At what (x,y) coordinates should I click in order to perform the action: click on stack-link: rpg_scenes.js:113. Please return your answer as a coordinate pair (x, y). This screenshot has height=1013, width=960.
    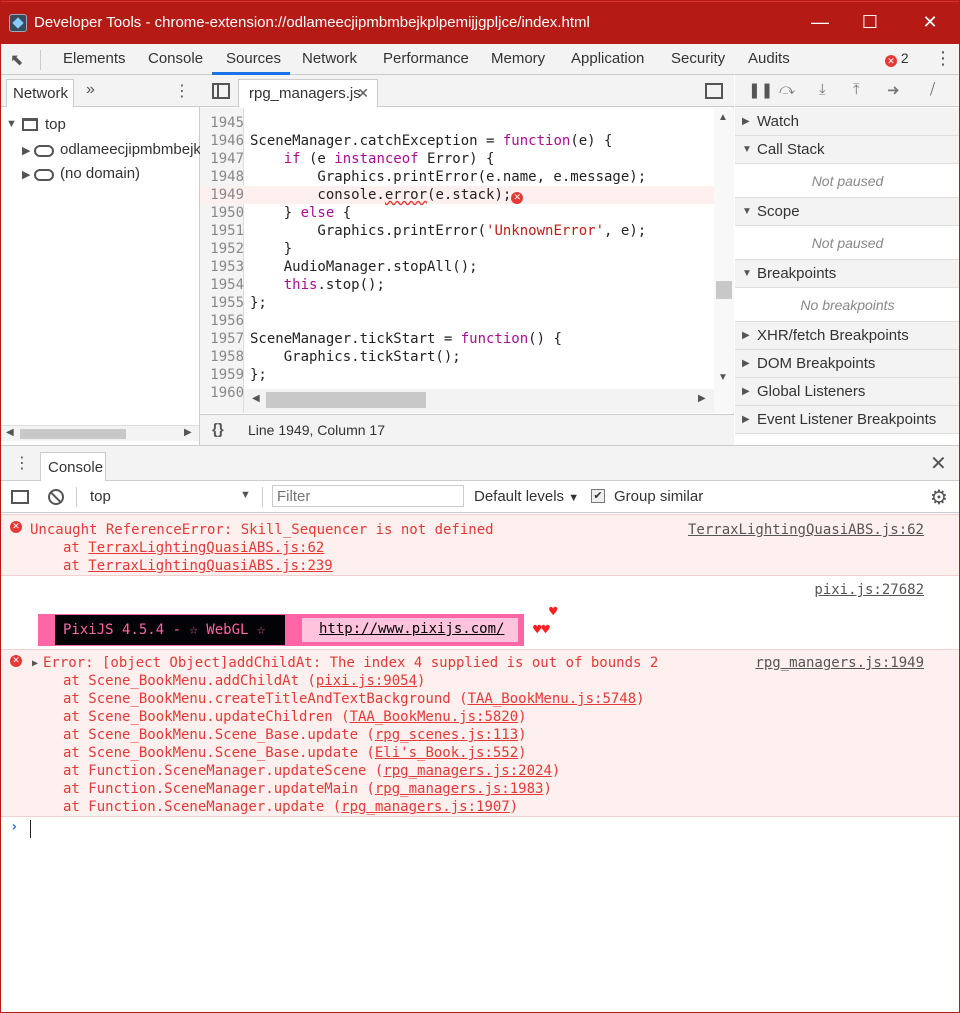
    Looking at the image, I should click on (446, 735).